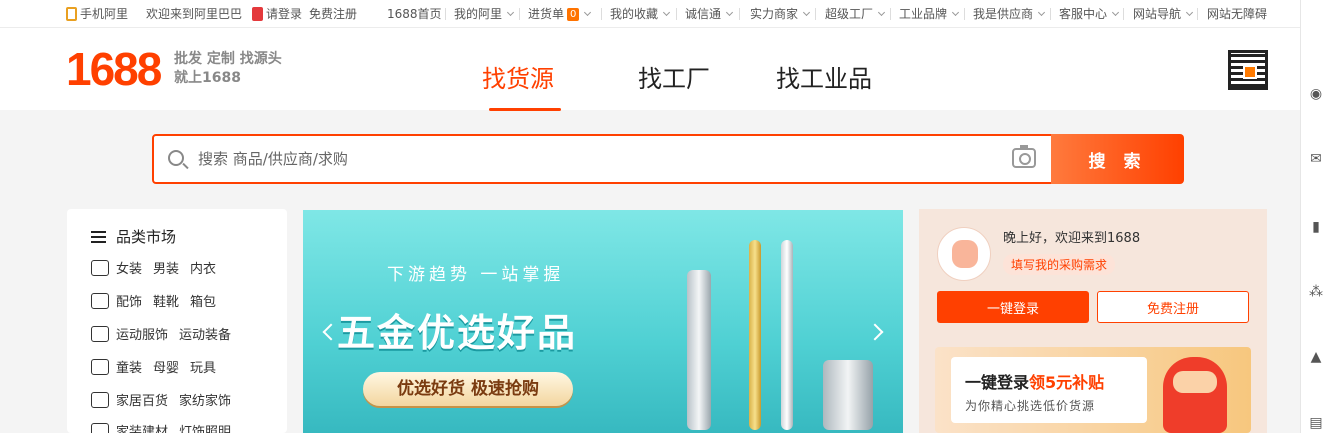  What do you see at coordinates (1237, 14) in the screenshot?
I see `accessibility-link: 网站无障碍` at bounding box center [1237, 14].